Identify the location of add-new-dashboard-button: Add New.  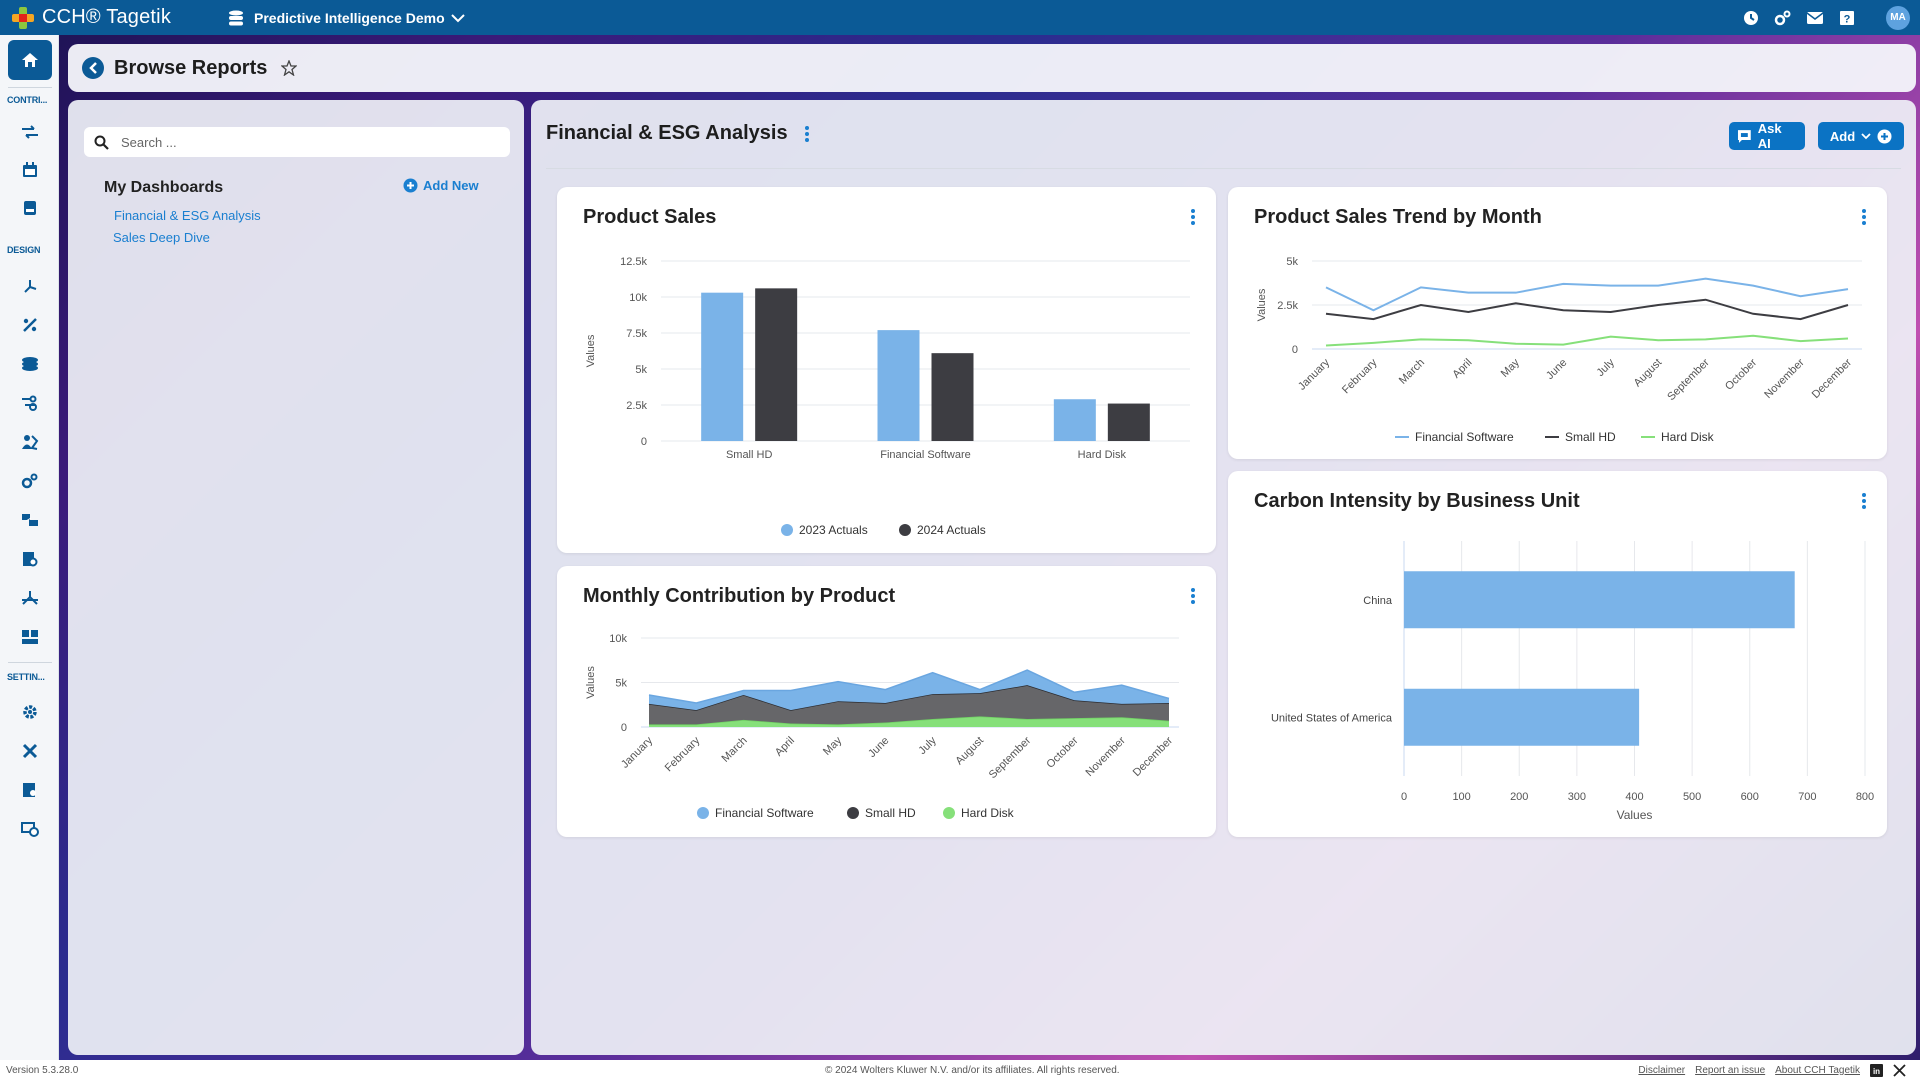
(441, 185).